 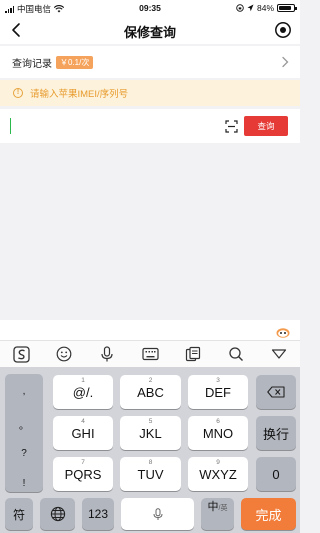 What do you see at coordinates (279, 354) in the screenshot?
I see `collapse-keyboard-icon` at bounding box center [279, 354].